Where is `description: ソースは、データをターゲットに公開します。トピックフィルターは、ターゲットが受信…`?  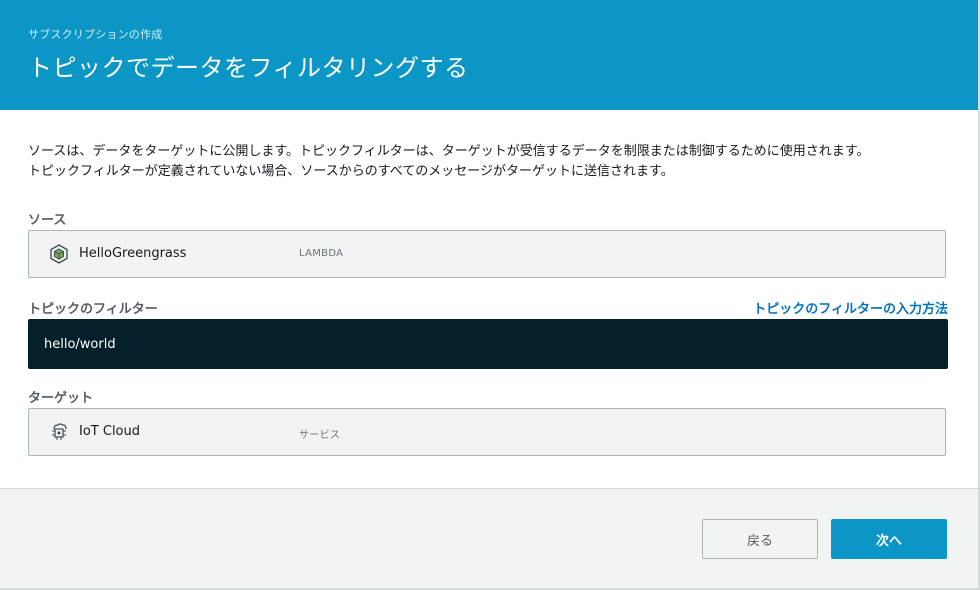
description: ソースは、データをターゲットに公開します。トピックフィルターは、ターゲットが受信… is located at coordinates (493, 162).